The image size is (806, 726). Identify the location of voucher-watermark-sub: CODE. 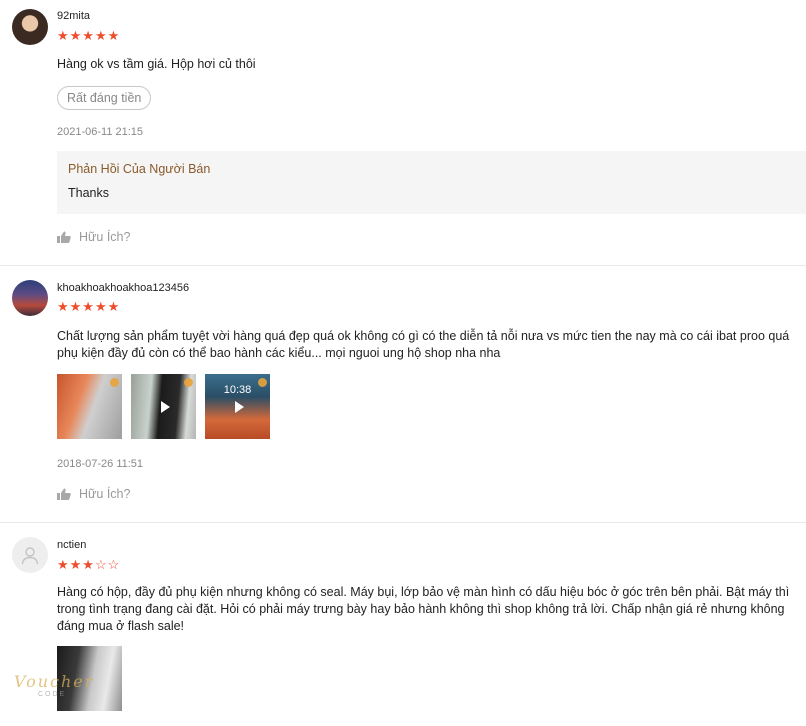
(52, 694).